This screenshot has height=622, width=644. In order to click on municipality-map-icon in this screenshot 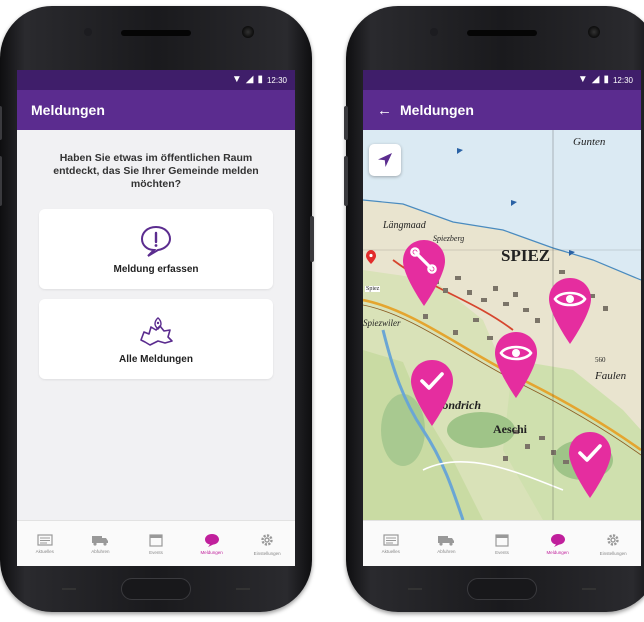, I will do `click(156, 331)`.